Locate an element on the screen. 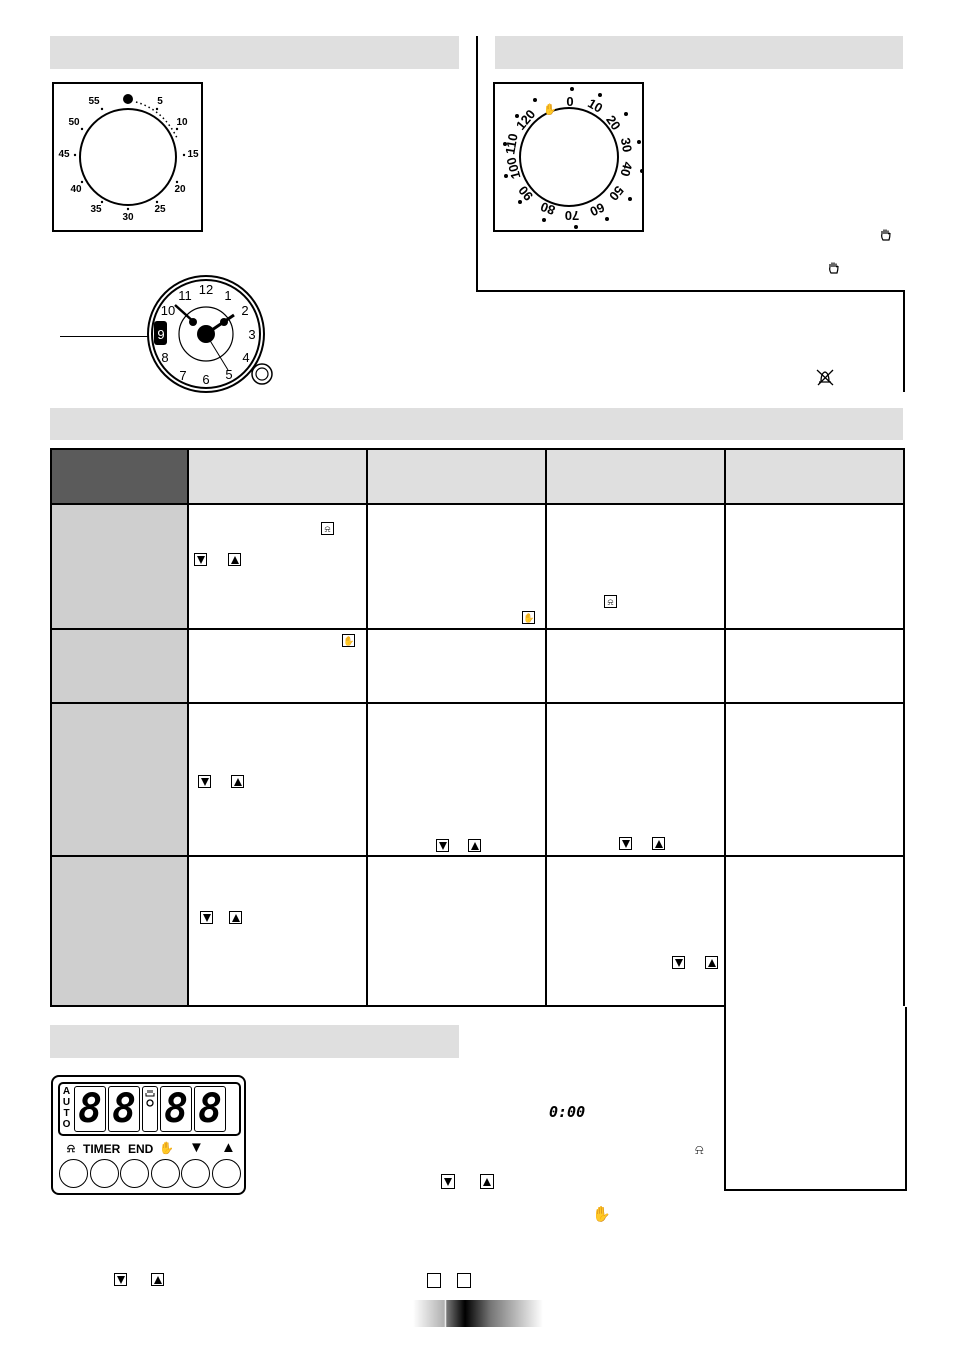 Image resolution: width=954 pixels, height=1351 pixels. display-window: A U T O 8 8 8 8 is located at coordinates (149, 1109).